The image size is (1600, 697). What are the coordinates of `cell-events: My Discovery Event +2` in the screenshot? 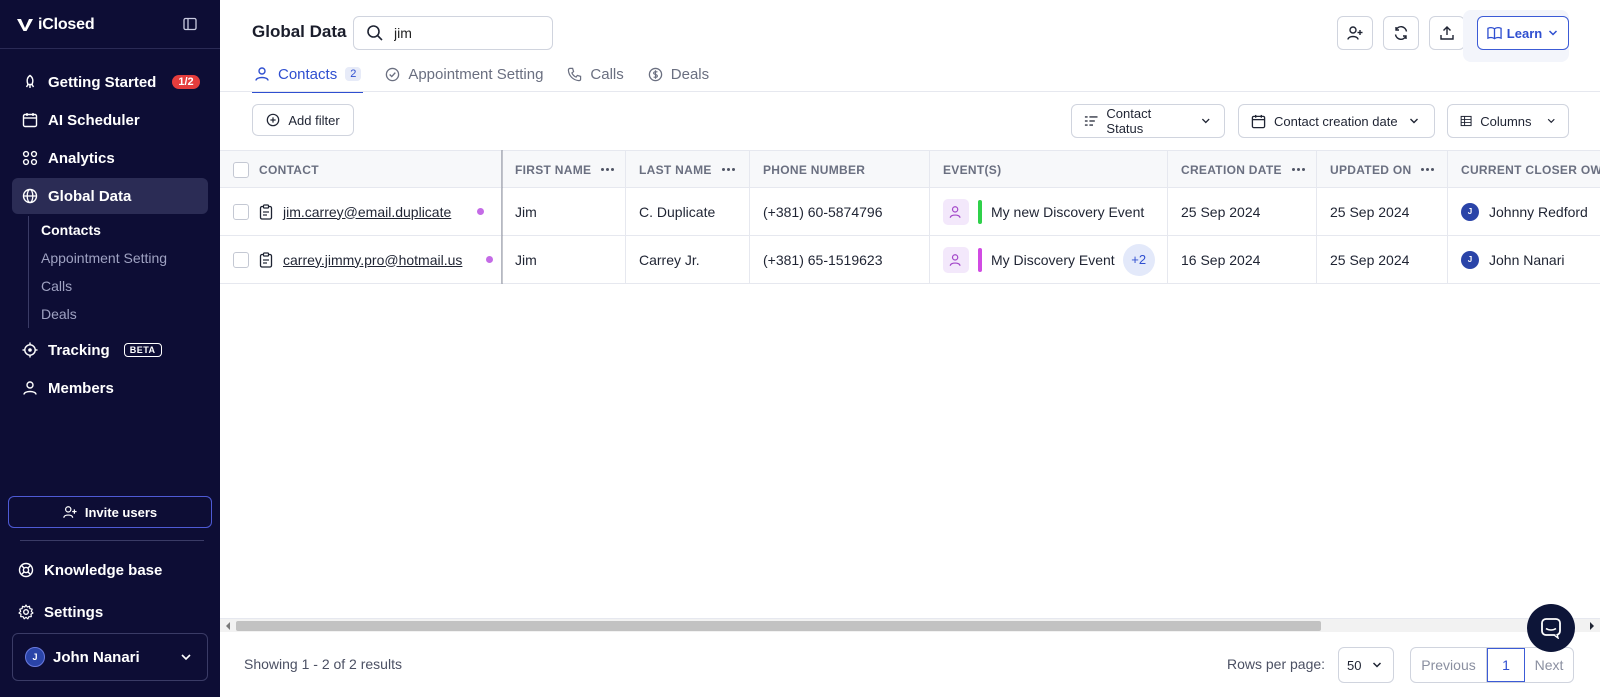 It's located at (1049, 259).